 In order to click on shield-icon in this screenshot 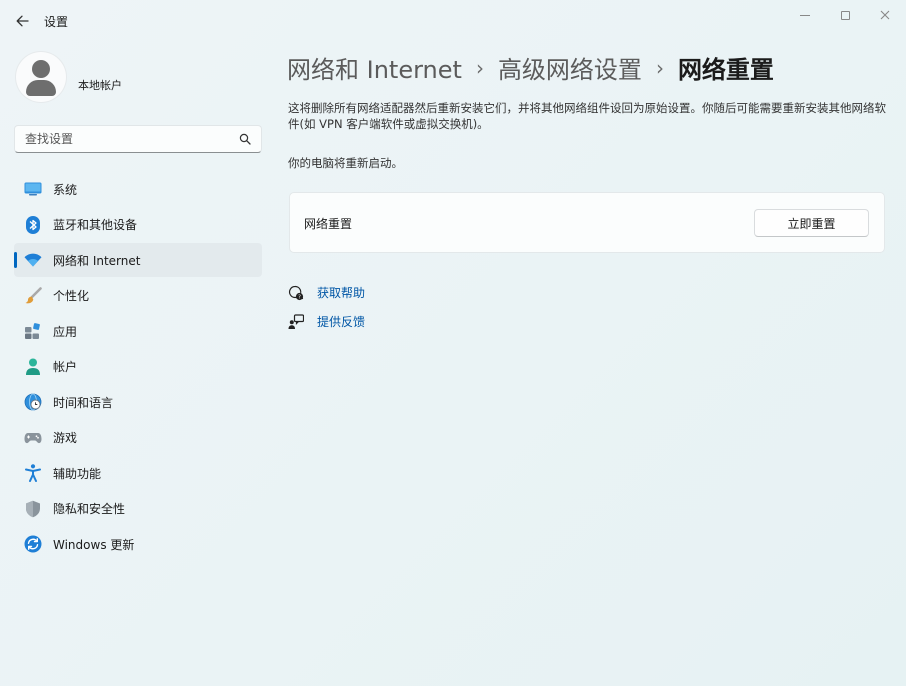, I will do `click(33, 509)`.